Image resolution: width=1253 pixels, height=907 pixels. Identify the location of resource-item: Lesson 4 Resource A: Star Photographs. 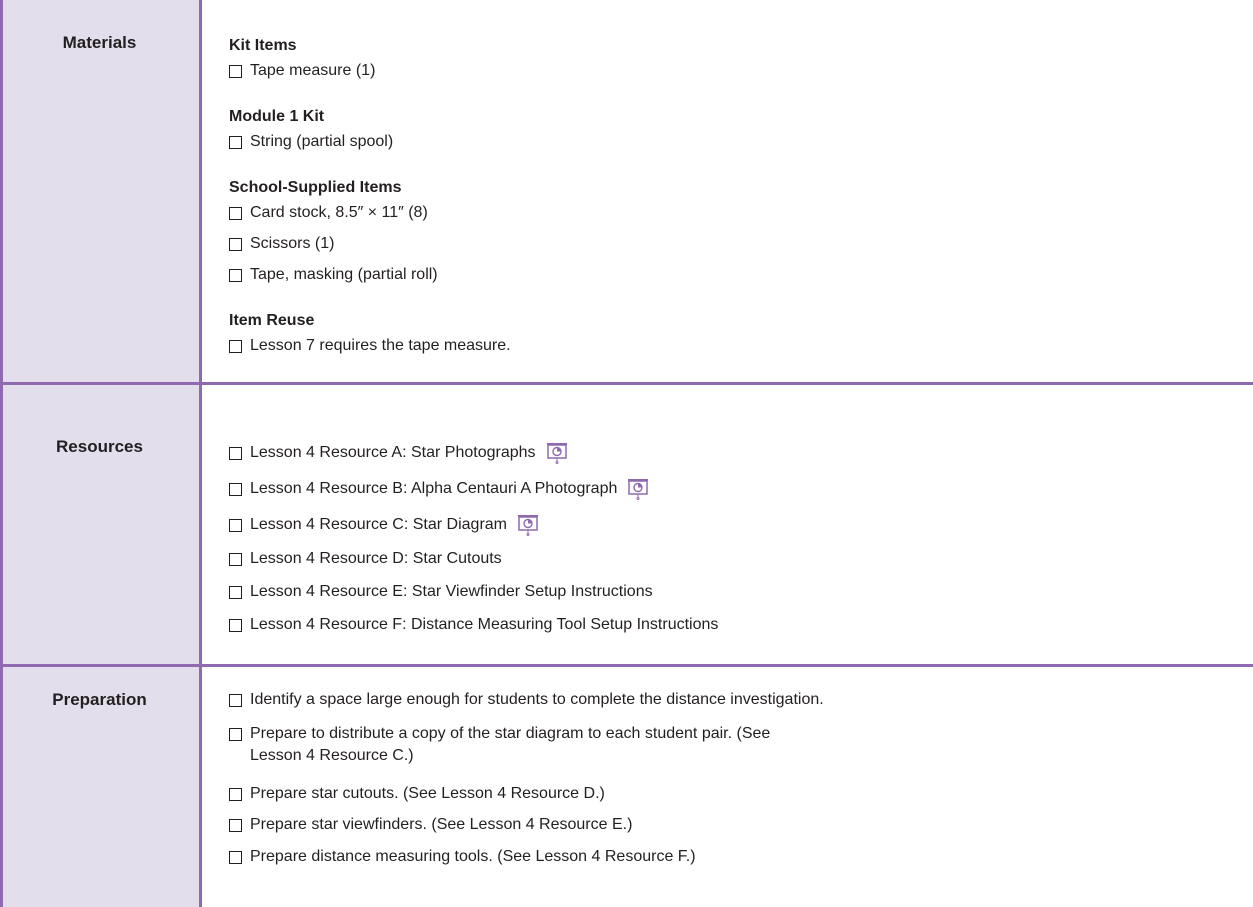
(398, 453).